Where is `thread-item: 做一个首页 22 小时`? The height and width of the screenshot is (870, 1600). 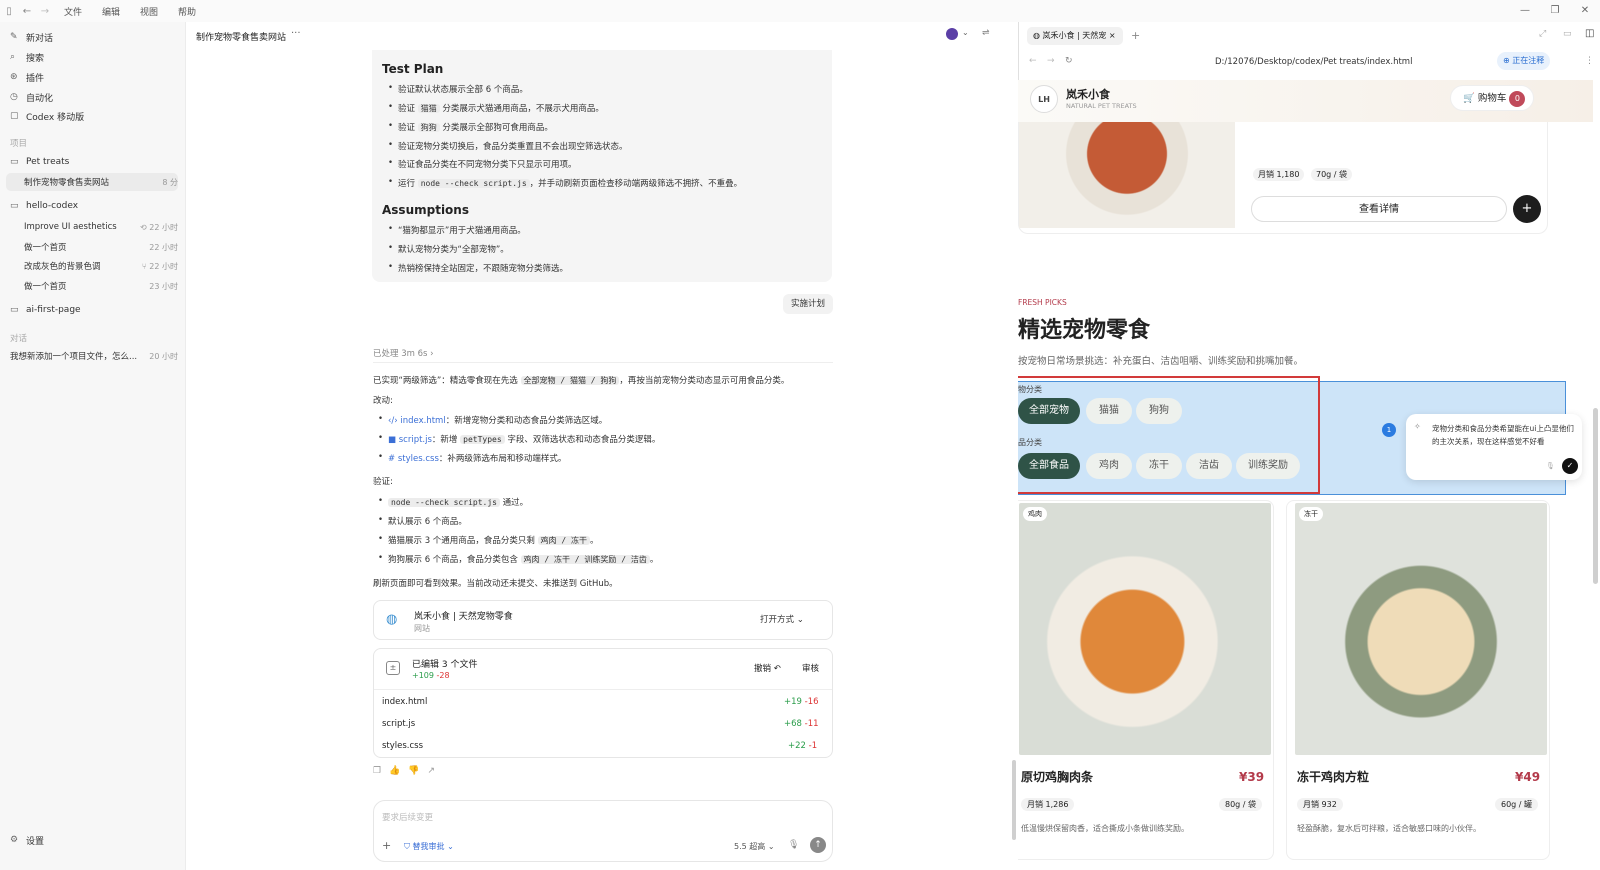
thread-item: 做一个首页 22 小时 is located at coordinates (101, 247).